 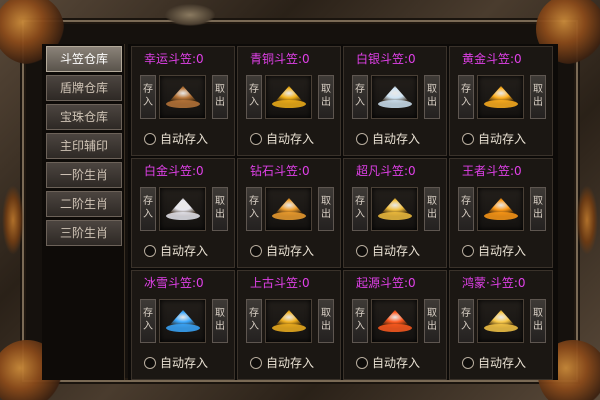 I want to click on diamond-hat-icon, so click(x=289, y=209).